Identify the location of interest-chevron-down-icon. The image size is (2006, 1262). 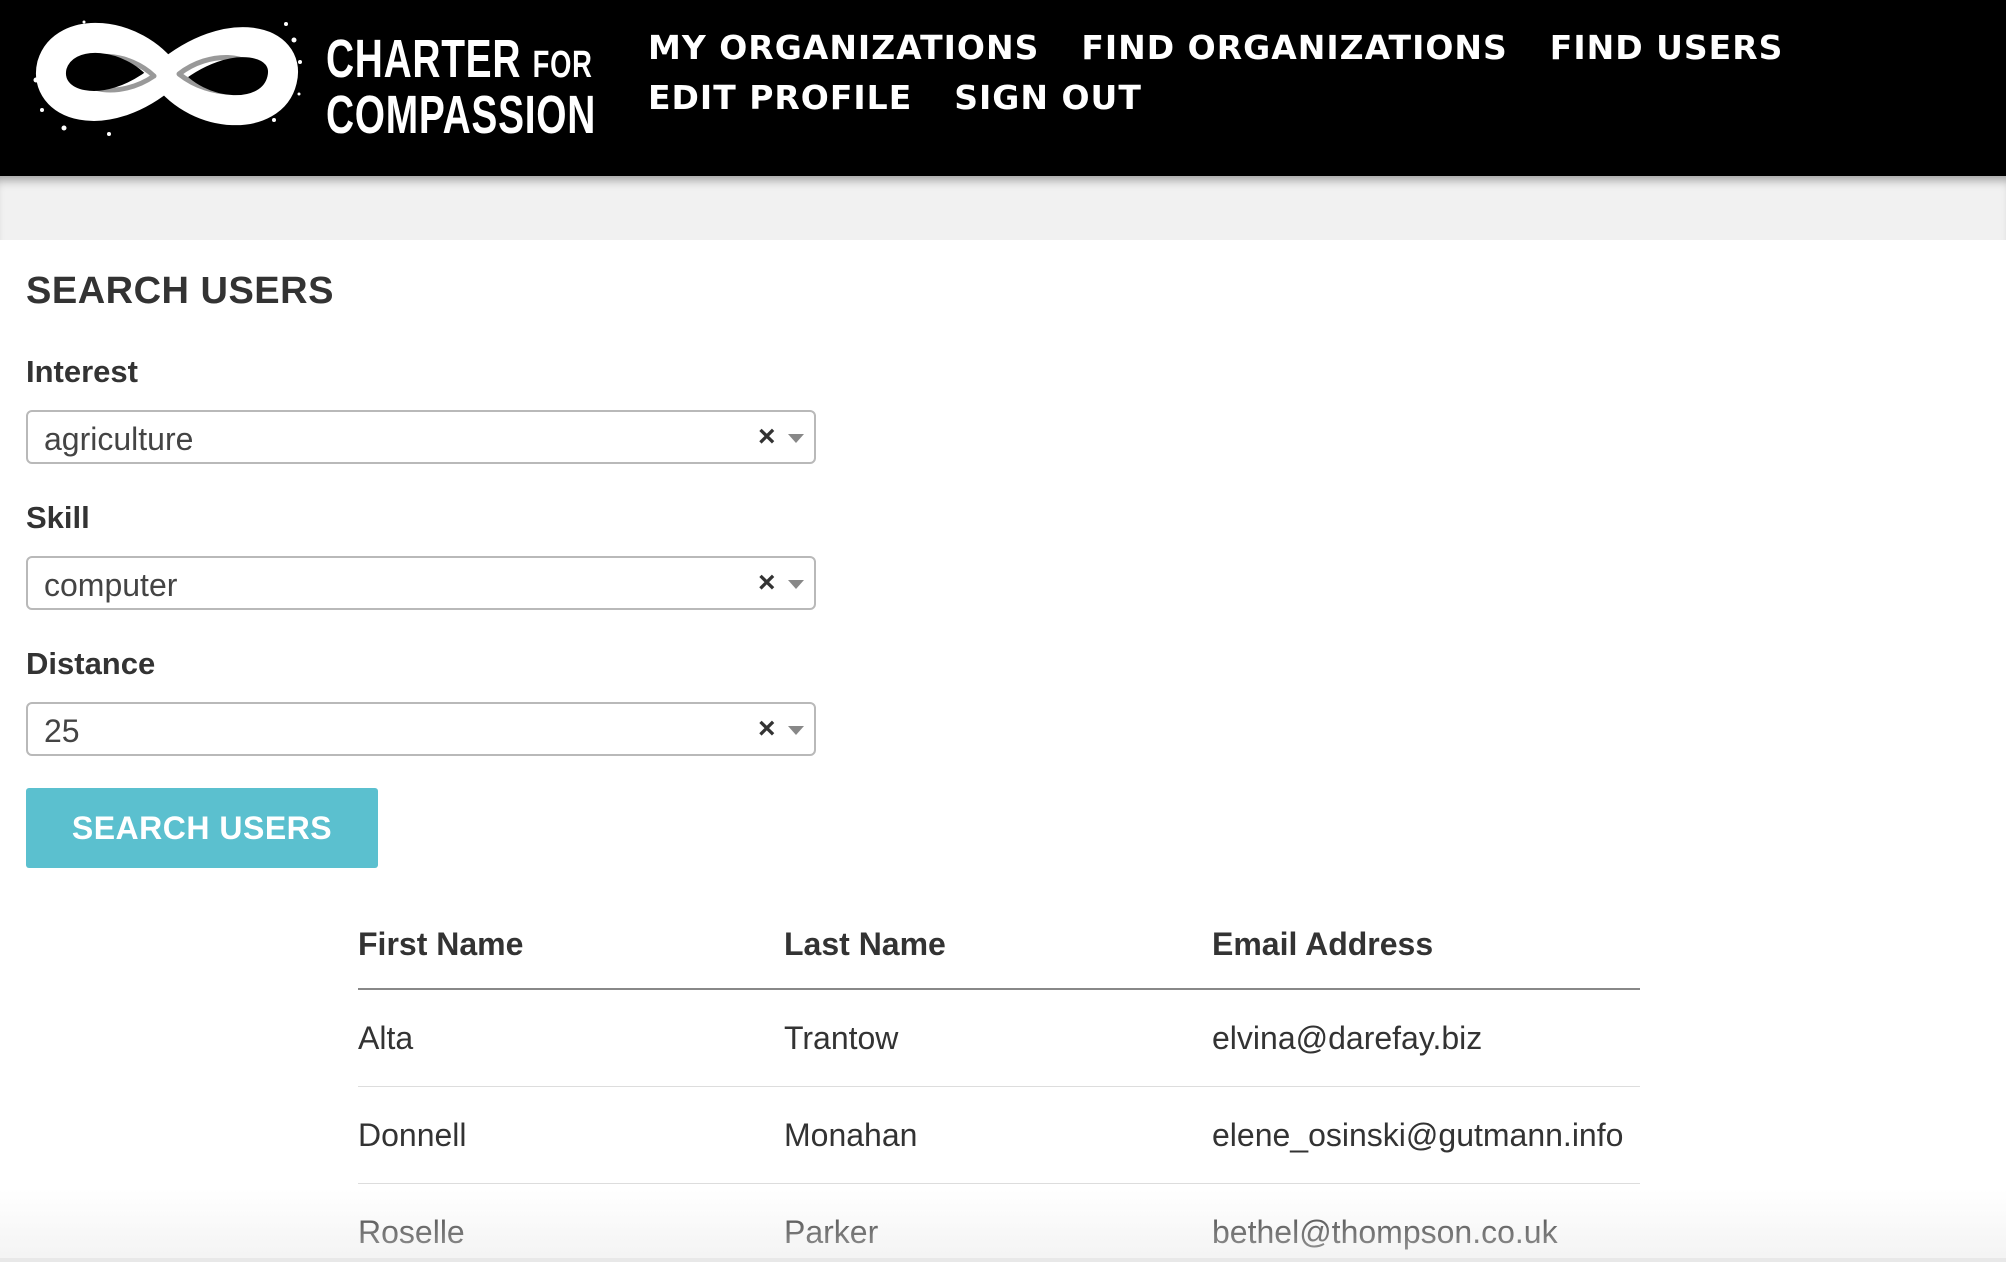
(796, 438).